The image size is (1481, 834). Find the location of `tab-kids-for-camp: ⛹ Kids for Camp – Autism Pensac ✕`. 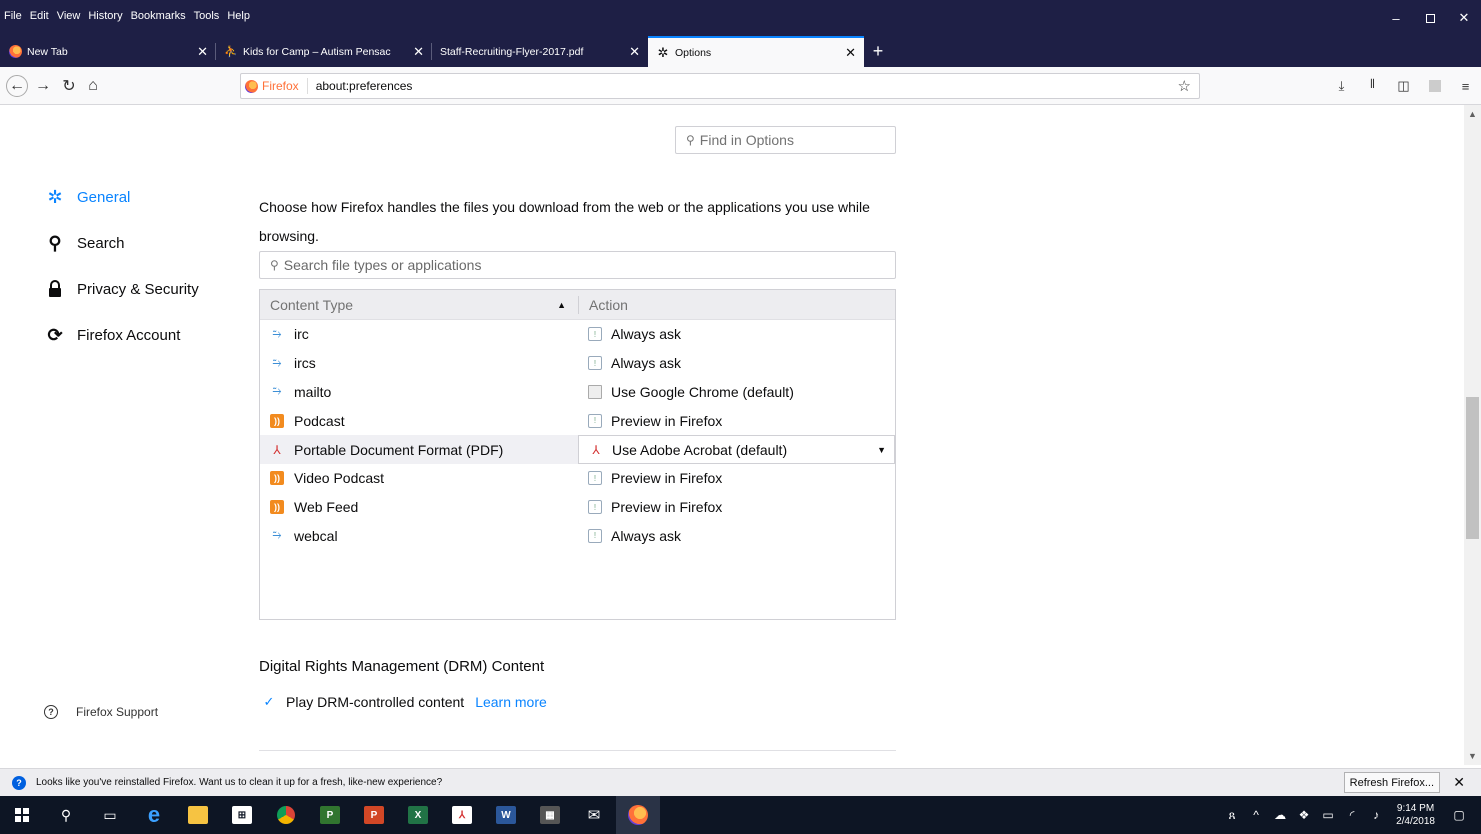

tab-kids-for-camp: ⛹ Kids for Camp – Autism Pensac ✕ is located at coordinates (324, 51).